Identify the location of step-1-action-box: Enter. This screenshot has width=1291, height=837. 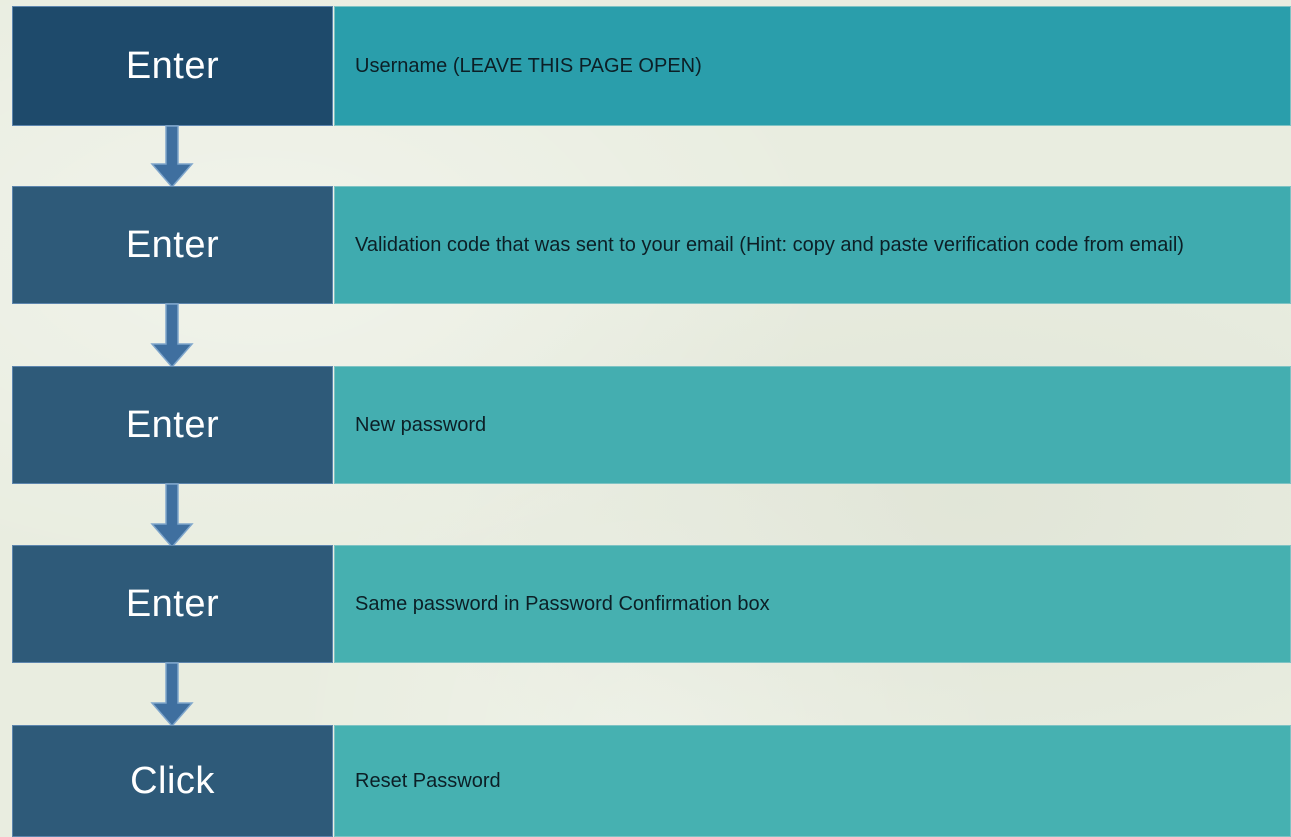
(172, 66).